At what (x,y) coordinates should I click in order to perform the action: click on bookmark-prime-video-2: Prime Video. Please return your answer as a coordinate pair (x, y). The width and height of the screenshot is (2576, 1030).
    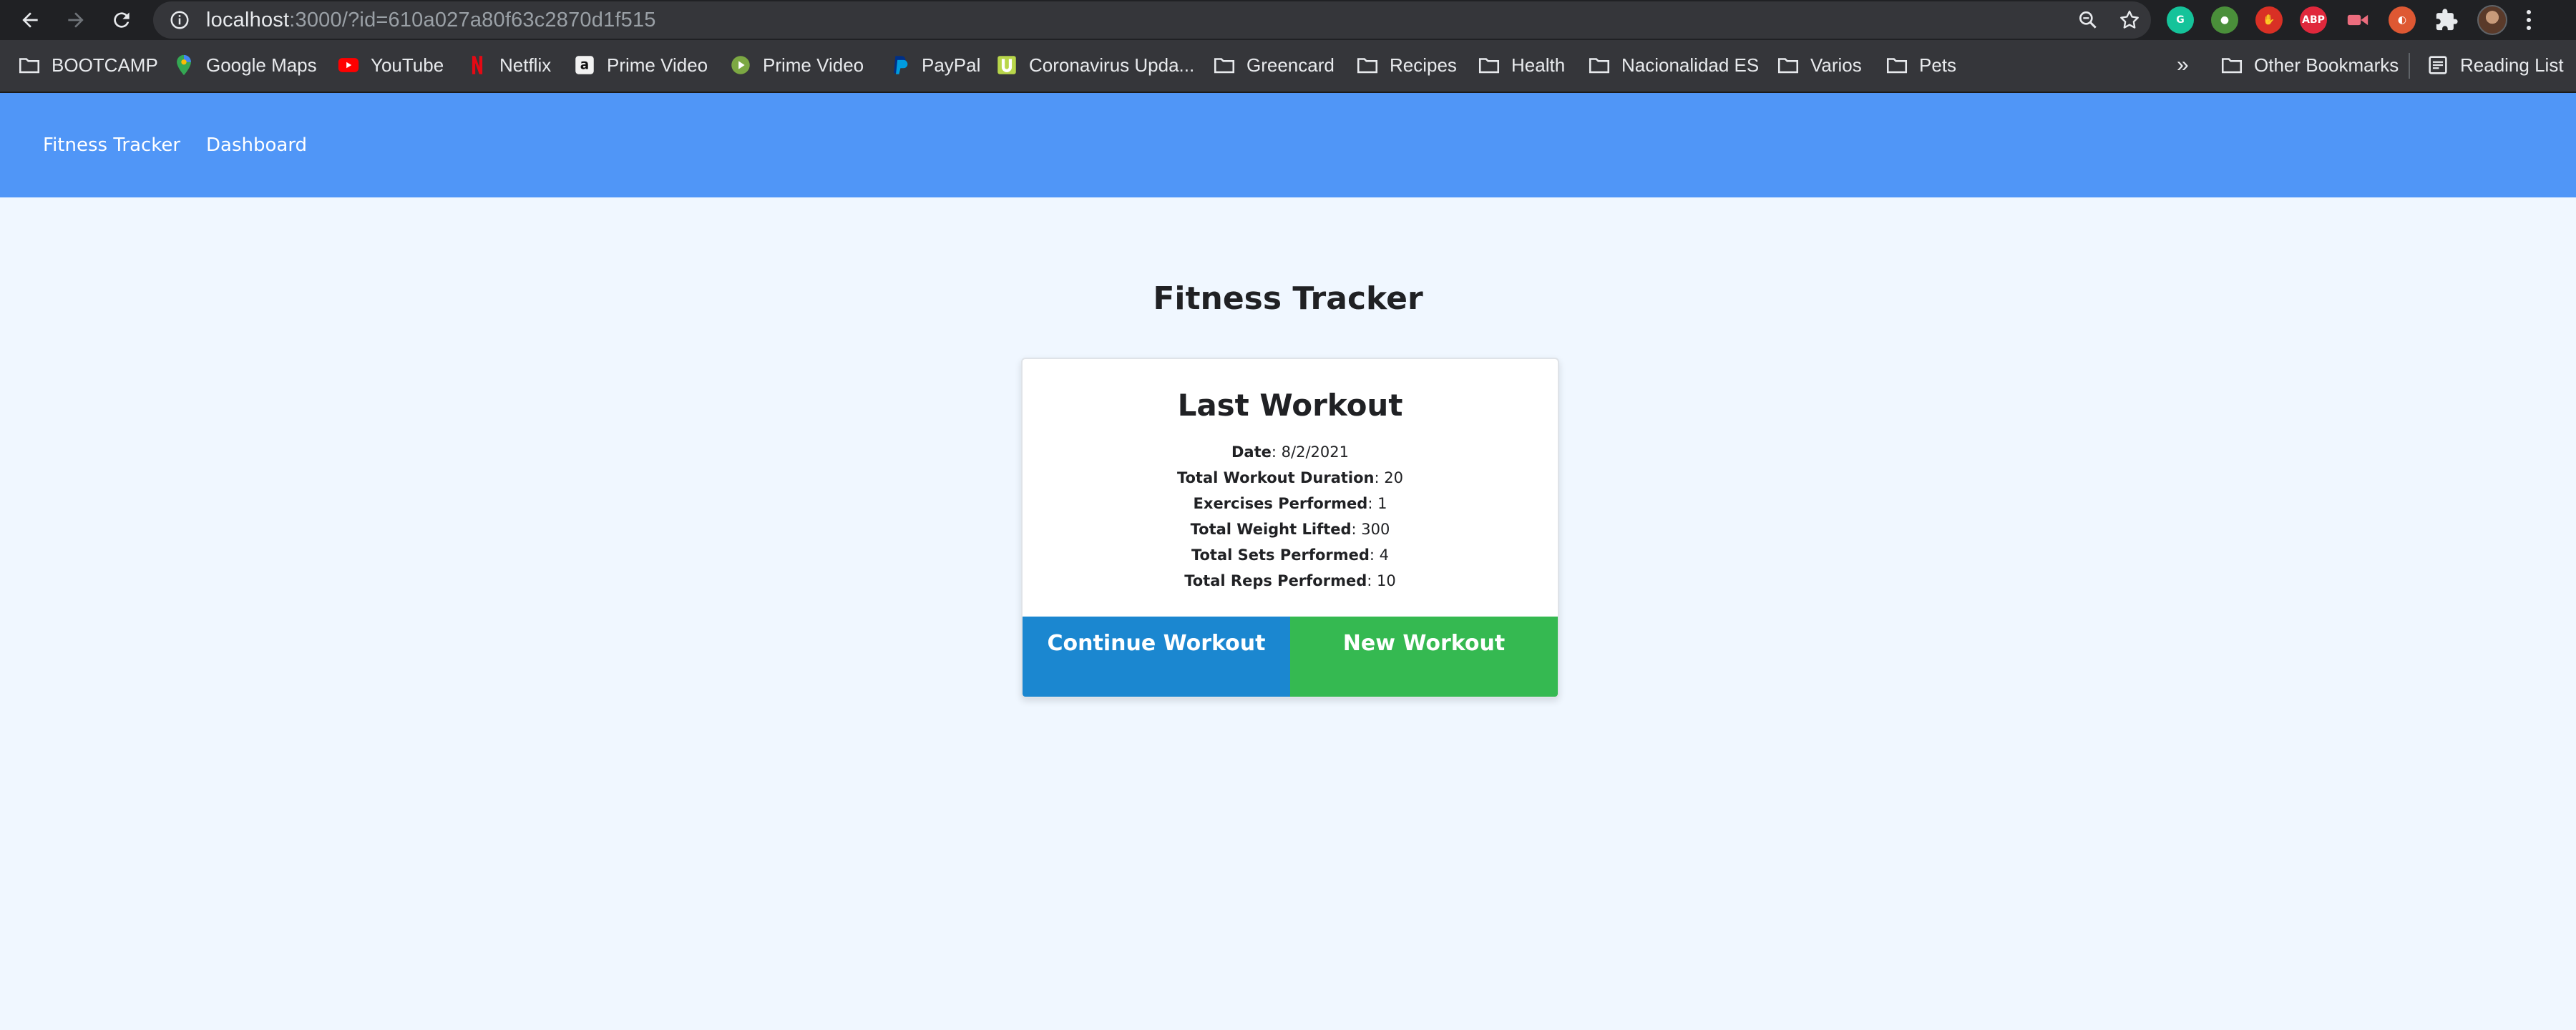
    Looking at the image, I should click on (796, 65).